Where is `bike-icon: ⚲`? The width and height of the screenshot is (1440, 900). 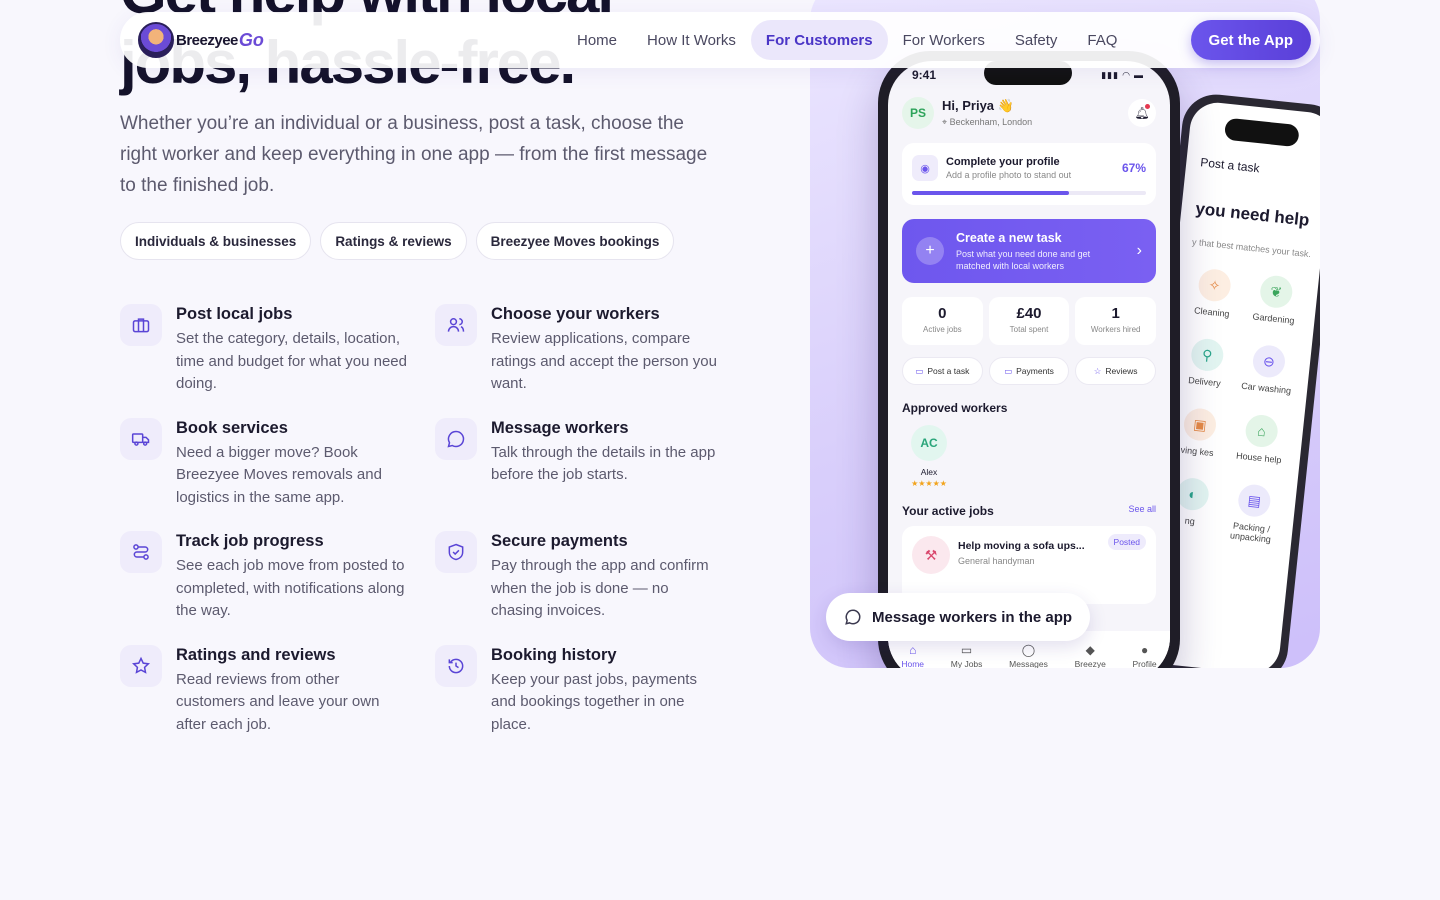 bike-icon: ⚲ is located at coordinates (1207, 355).